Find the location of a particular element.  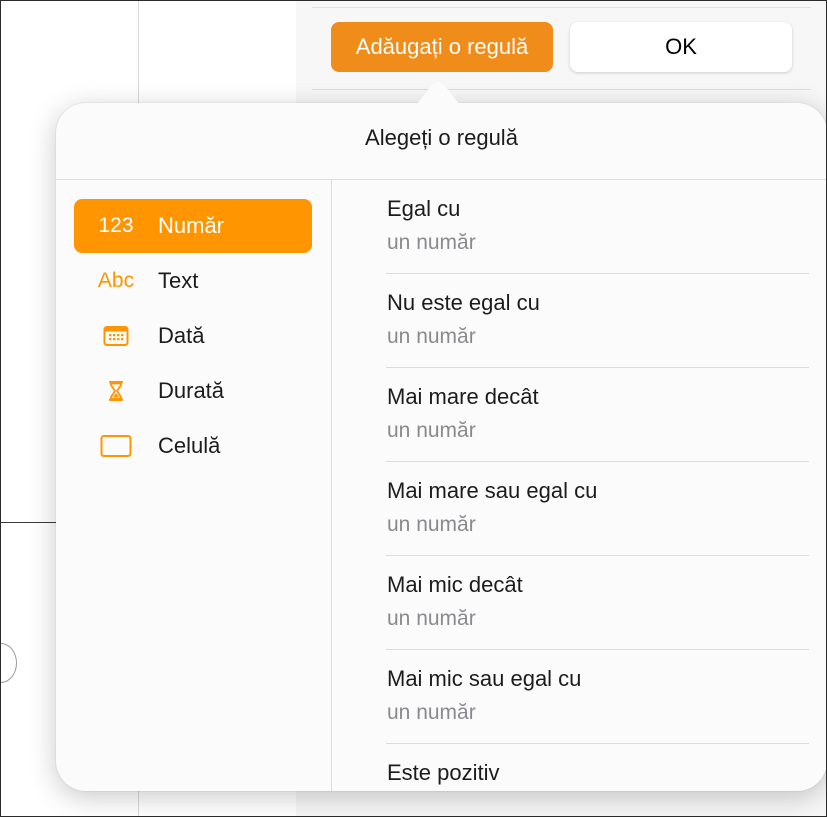

category-date: Dată is located at coordinates (193, 336).